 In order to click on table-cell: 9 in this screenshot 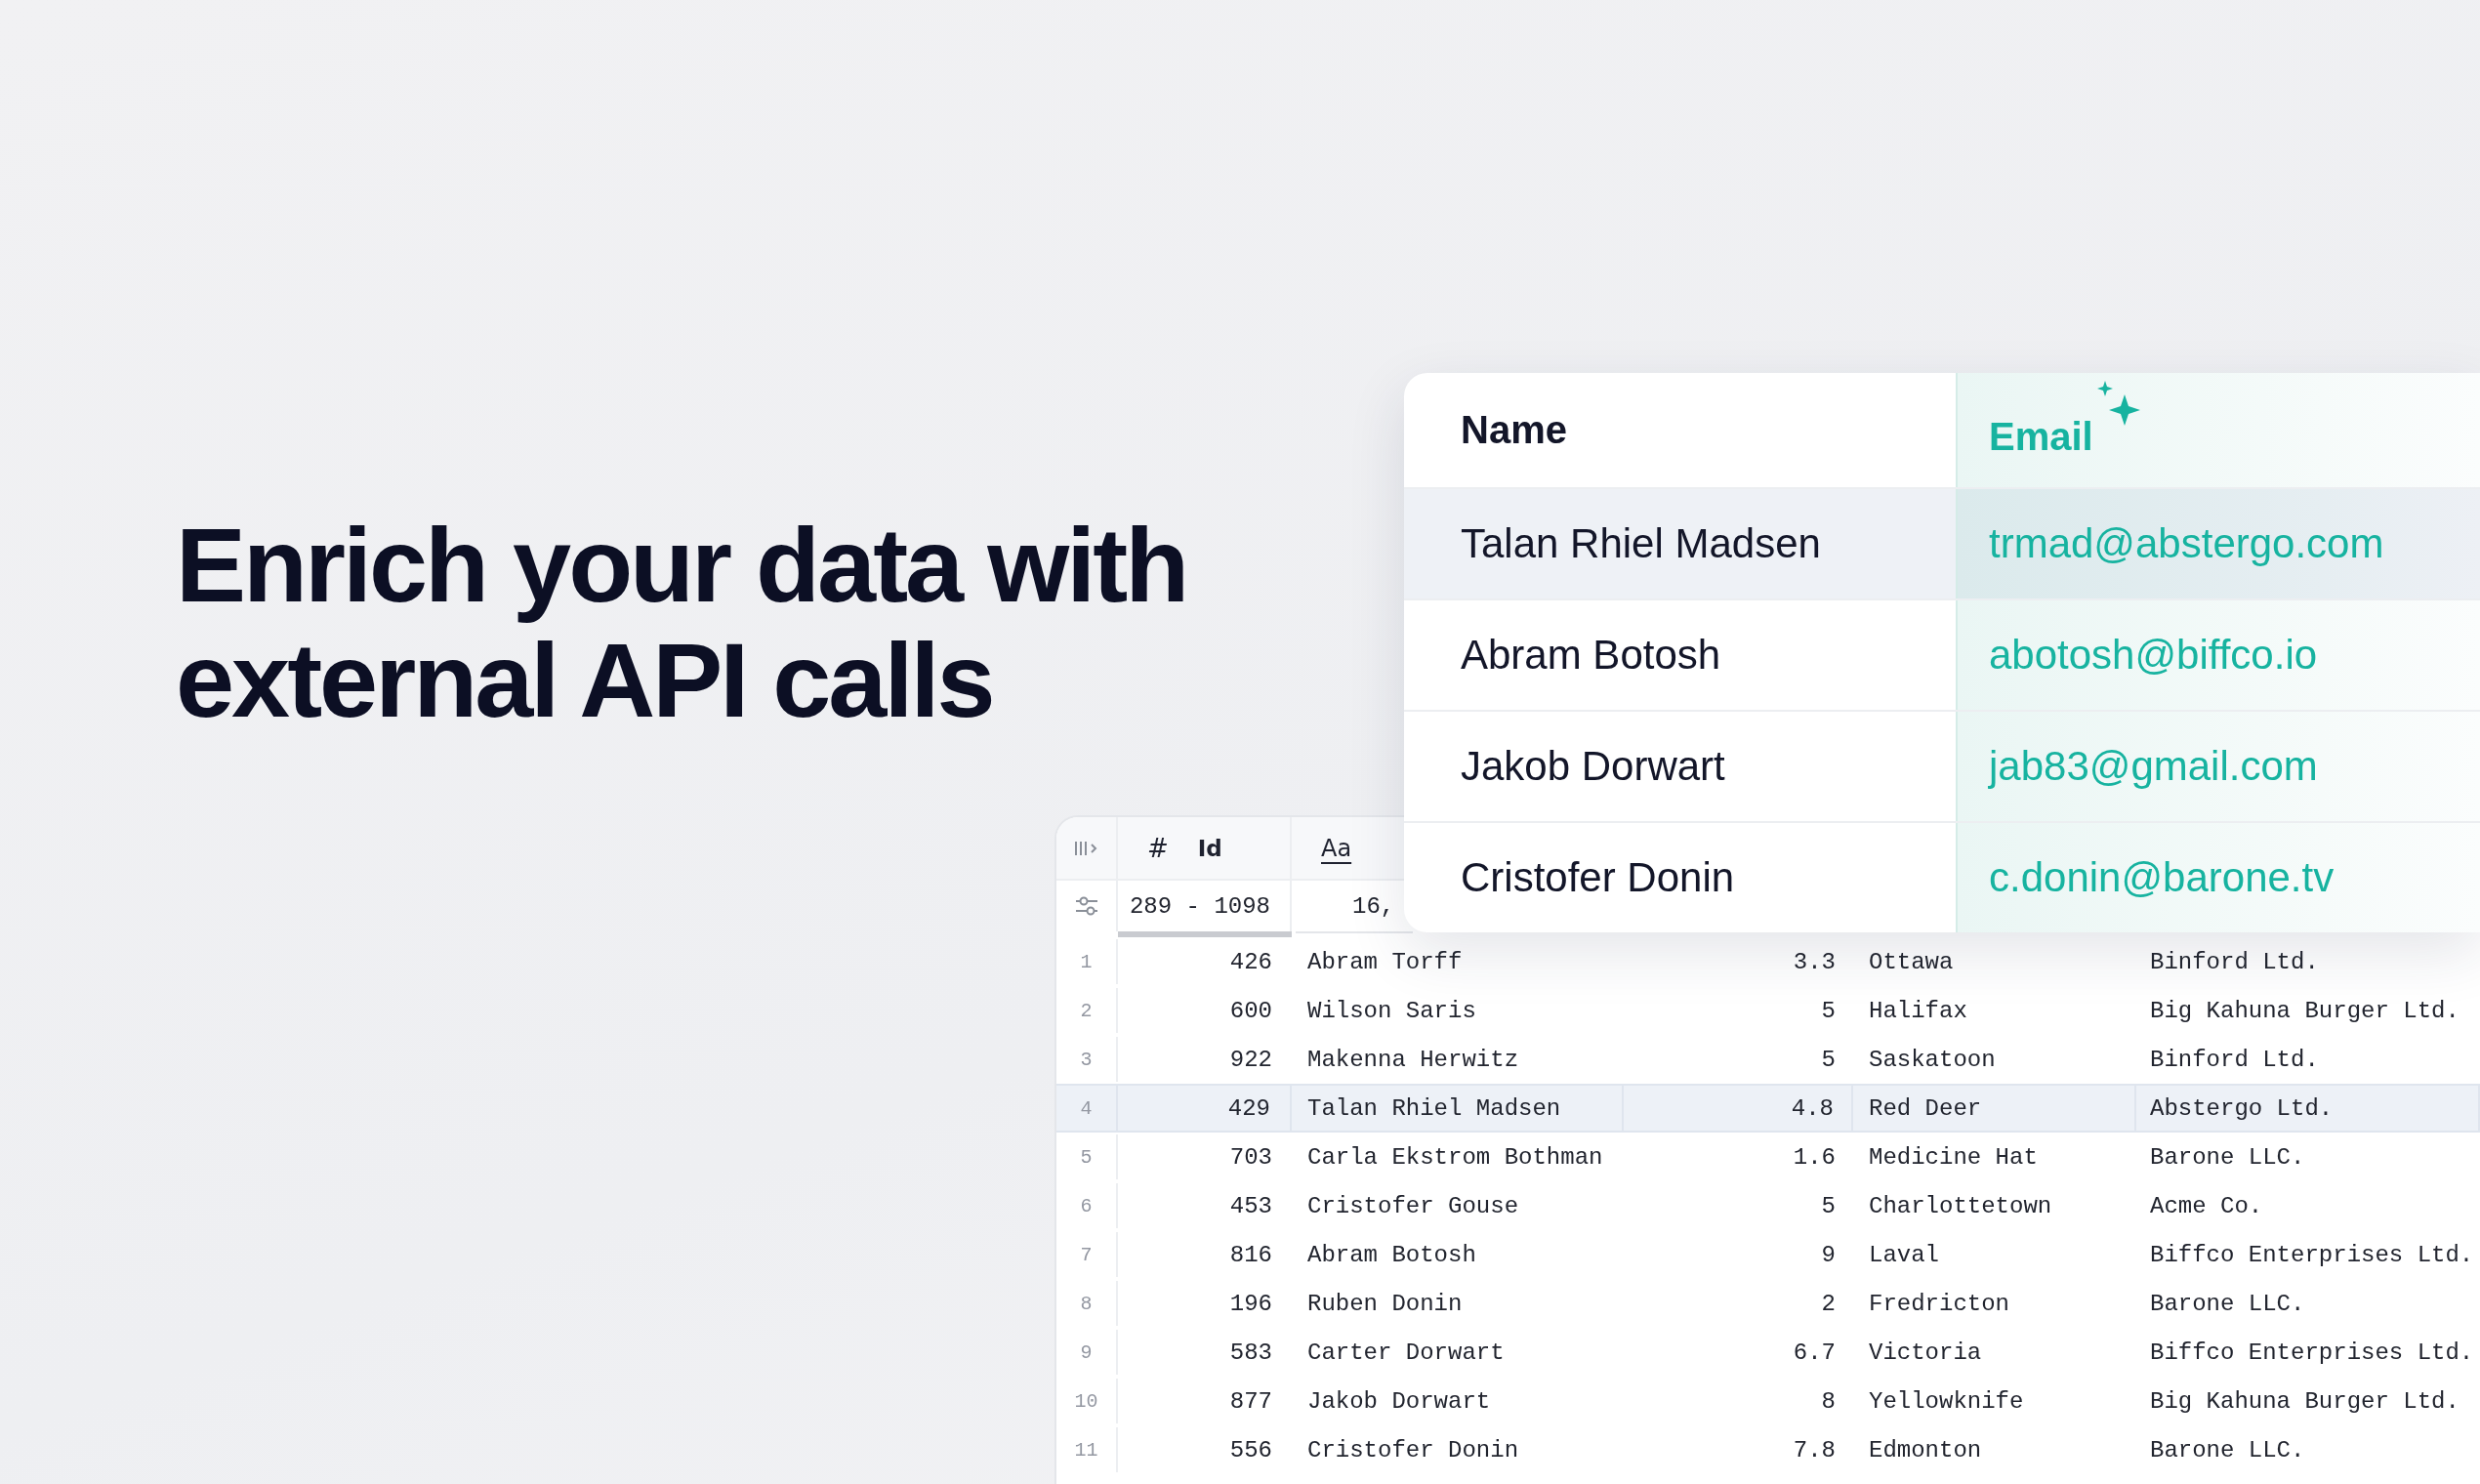, I will do `click(1828, 1254)`.